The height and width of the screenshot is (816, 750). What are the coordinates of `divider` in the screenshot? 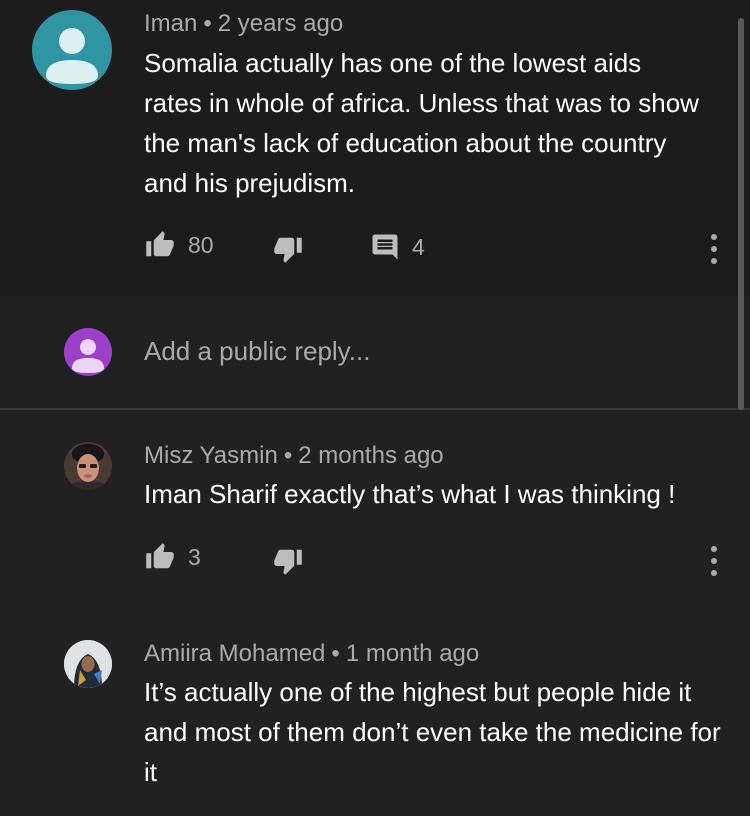 It's located at (375, 409).